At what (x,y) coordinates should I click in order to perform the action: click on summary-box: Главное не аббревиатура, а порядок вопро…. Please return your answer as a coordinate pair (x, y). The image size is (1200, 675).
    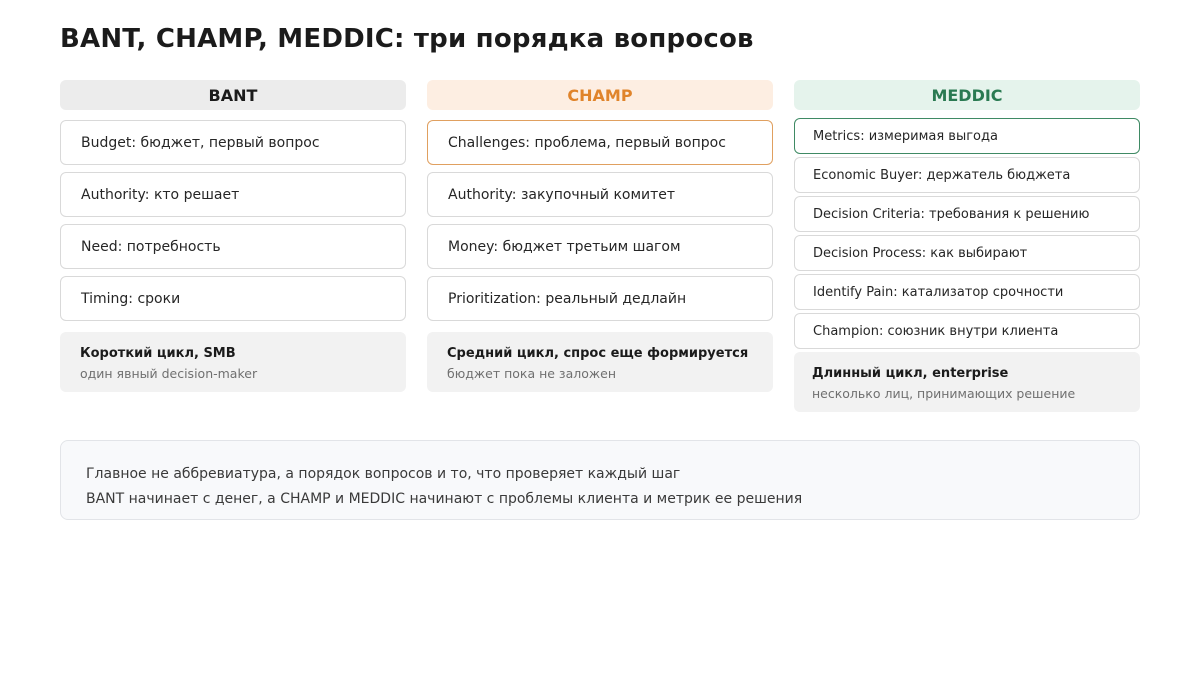
    Looking at the image, I should click on (600, 480).